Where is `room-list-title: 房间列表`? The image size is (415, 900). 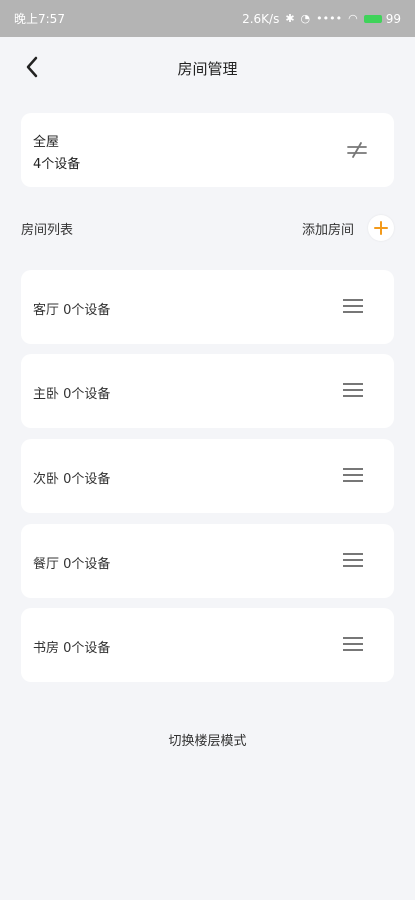
room-list-title: 房间列表 is located at coordinates (47, 230).